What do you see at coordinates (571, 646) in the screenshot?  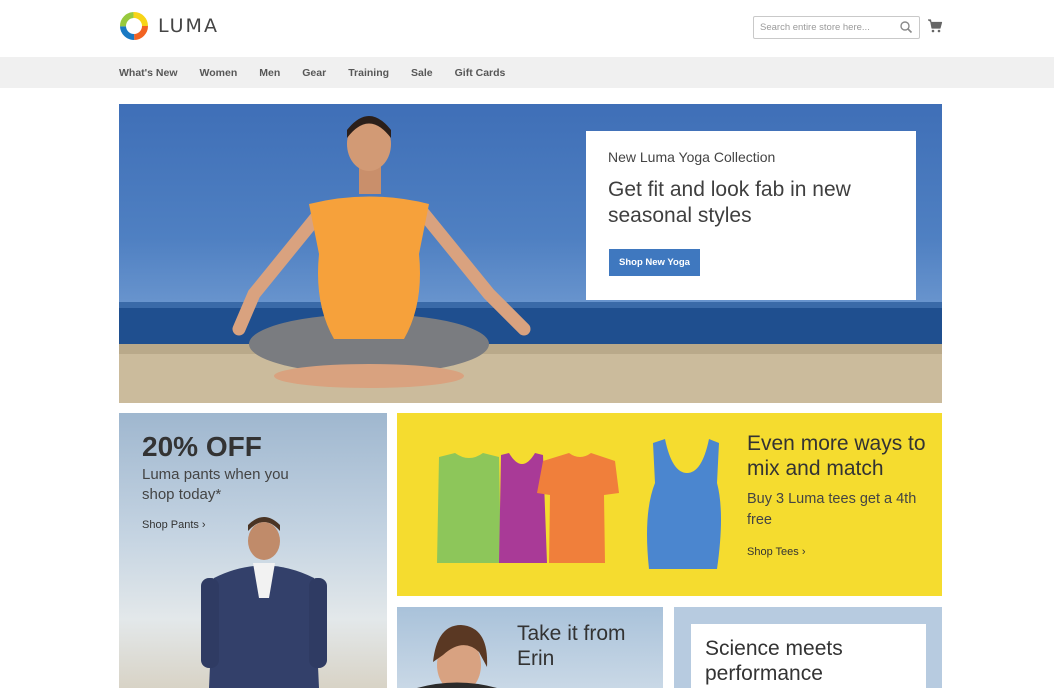 I see `erin-promo-title: Take it from Erin` at bounding box center [571, 646].